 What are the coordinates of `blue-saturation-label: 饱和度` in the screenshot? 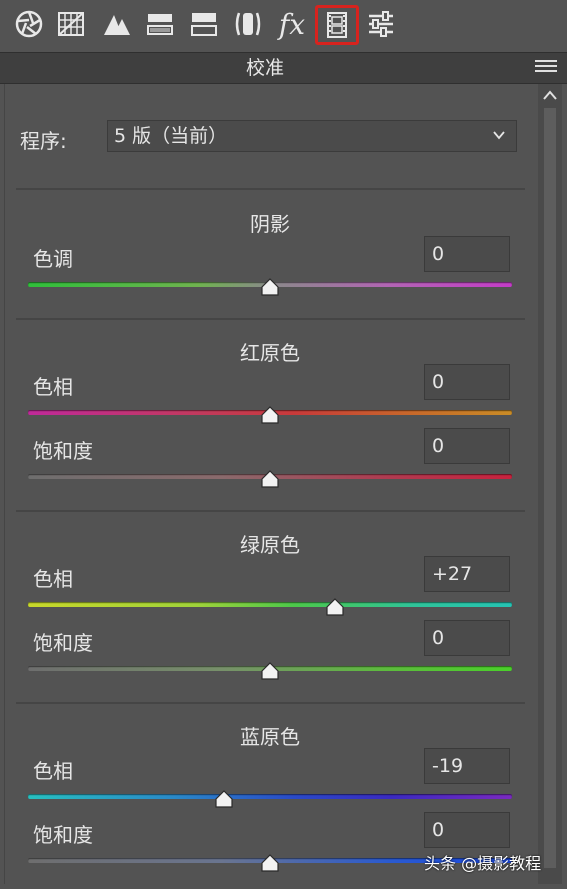 It's located at (63, 835).